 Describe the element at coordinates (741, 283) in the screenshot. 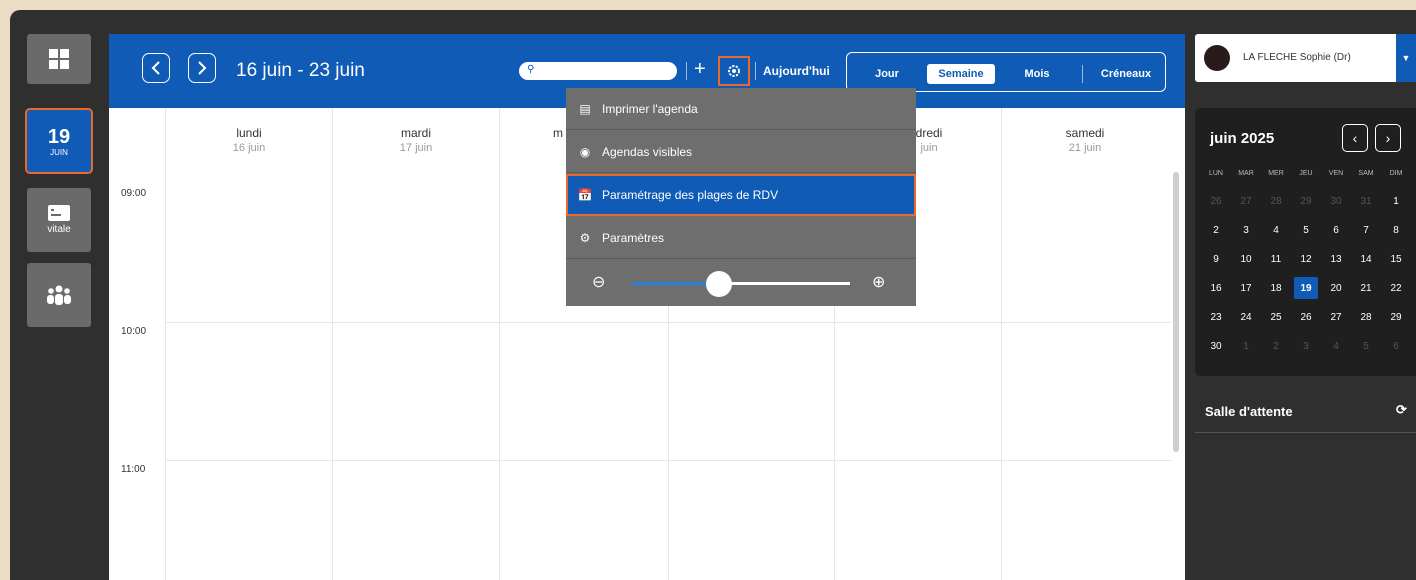

I see `zoom-slider` at that location.